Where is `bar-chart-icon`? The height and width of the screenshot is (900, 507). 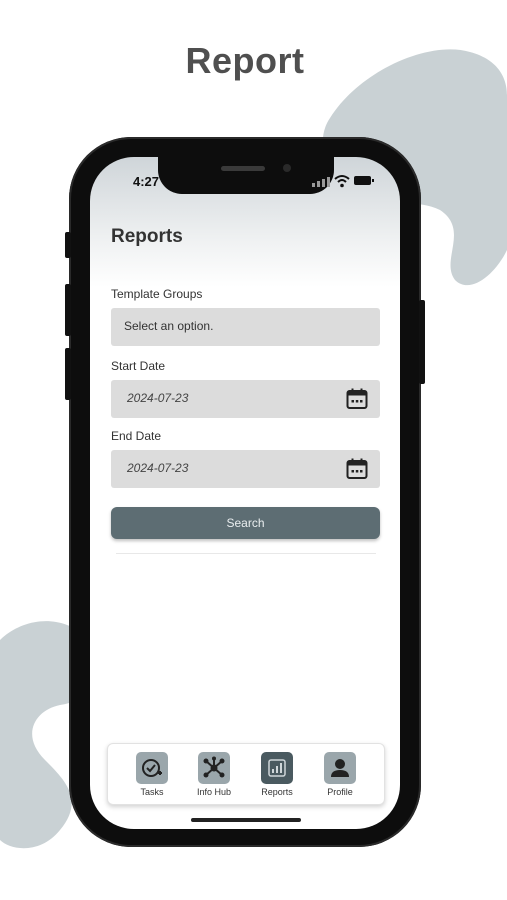 bar-chart-icon is located at coordinates (277, 768).